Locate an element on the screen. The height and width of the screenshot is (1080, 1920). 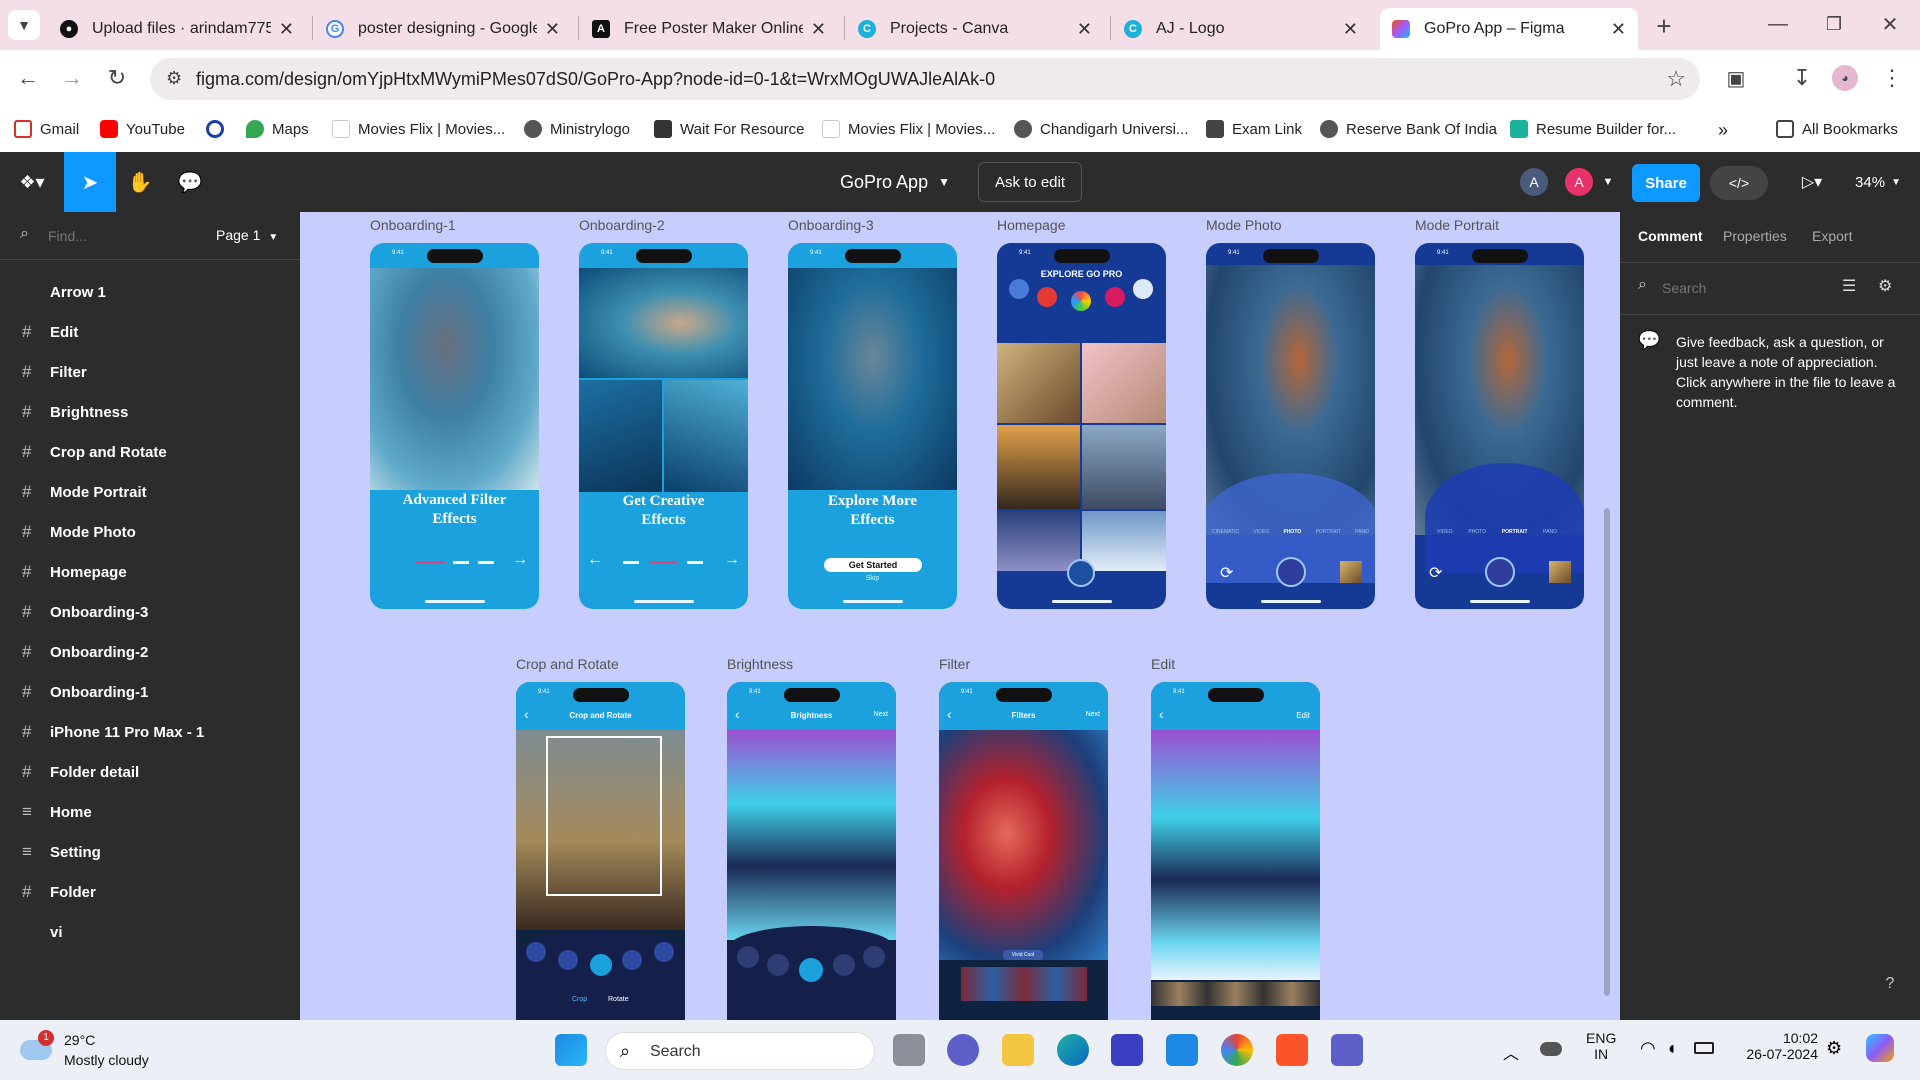
weather-widget: 1 29°C Mostly cloudy is located at coordinates (95, 1050).